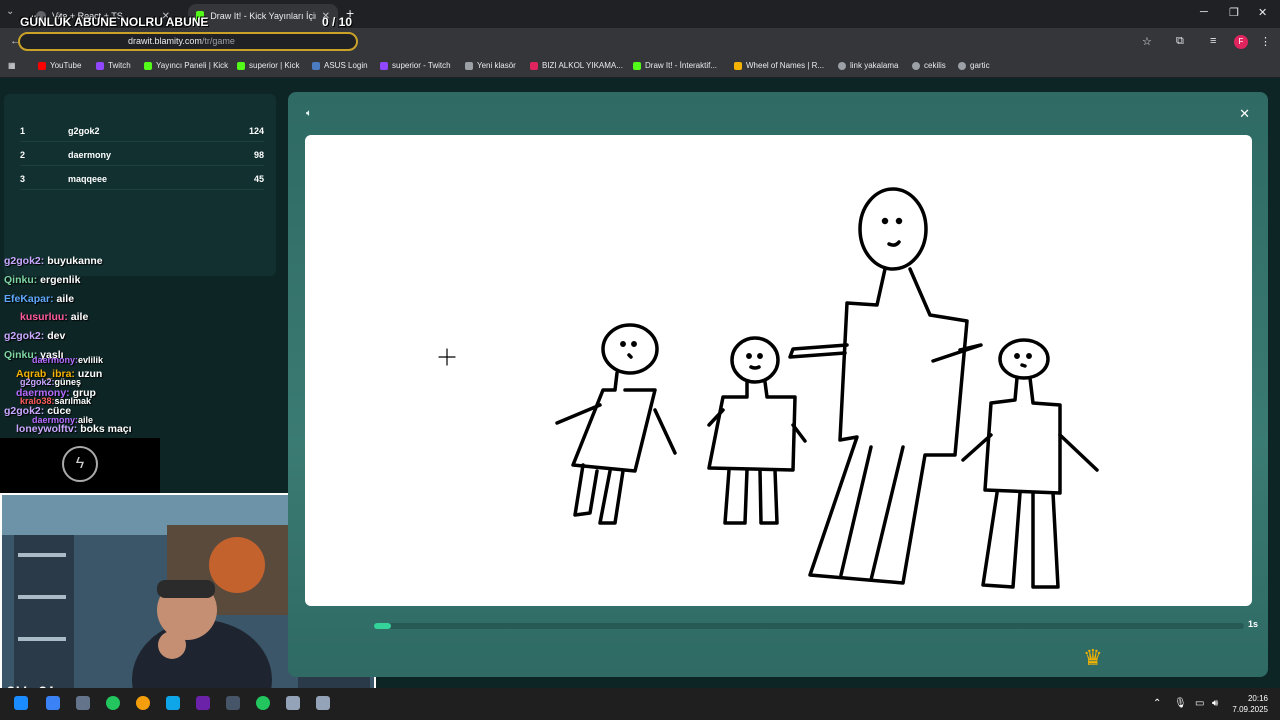 Image resolution: width=1280 pixels, height=720 pixels. What do you see at coordinates (173, 703) in the screenshot?
I see `explorer-icon` at bounding box center [173, 703].